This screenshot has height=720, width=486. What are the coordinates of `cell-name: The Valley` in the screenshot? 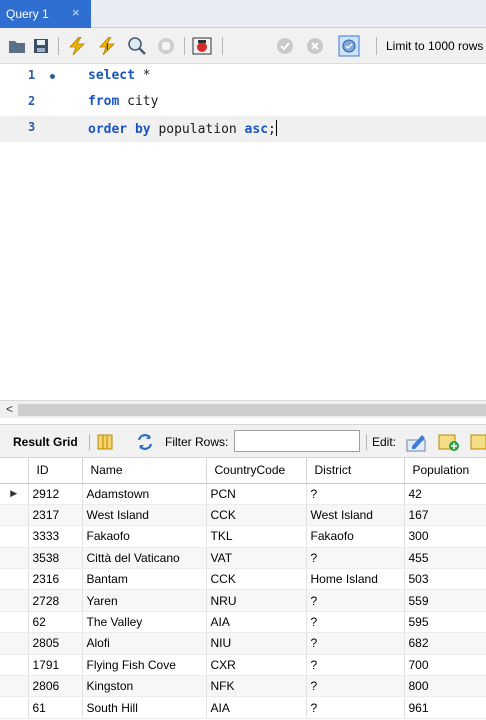 It's located at (144, 622).